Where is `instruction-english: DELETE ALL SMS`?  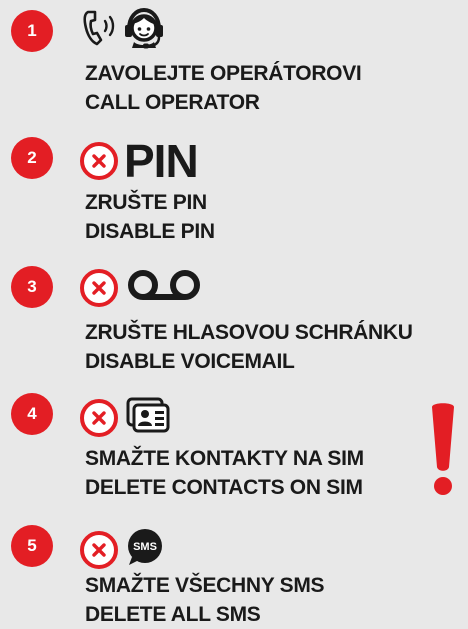
instruction-english: DELETE ALL SMS is located at coordinates (173, 614).